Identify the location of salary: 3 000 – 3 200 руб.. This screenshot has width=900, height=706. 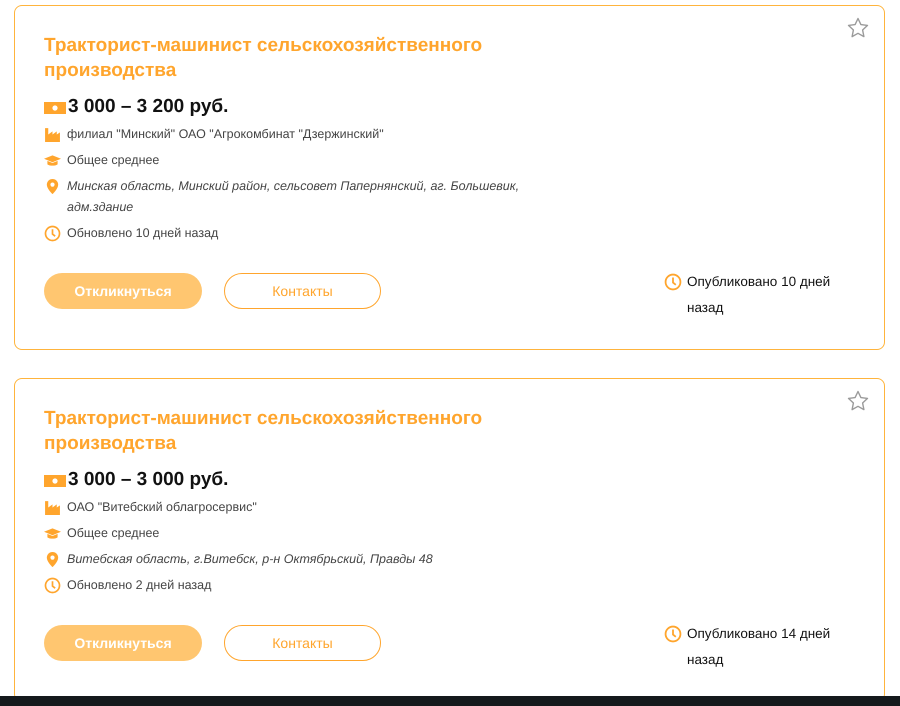
(148, 107).